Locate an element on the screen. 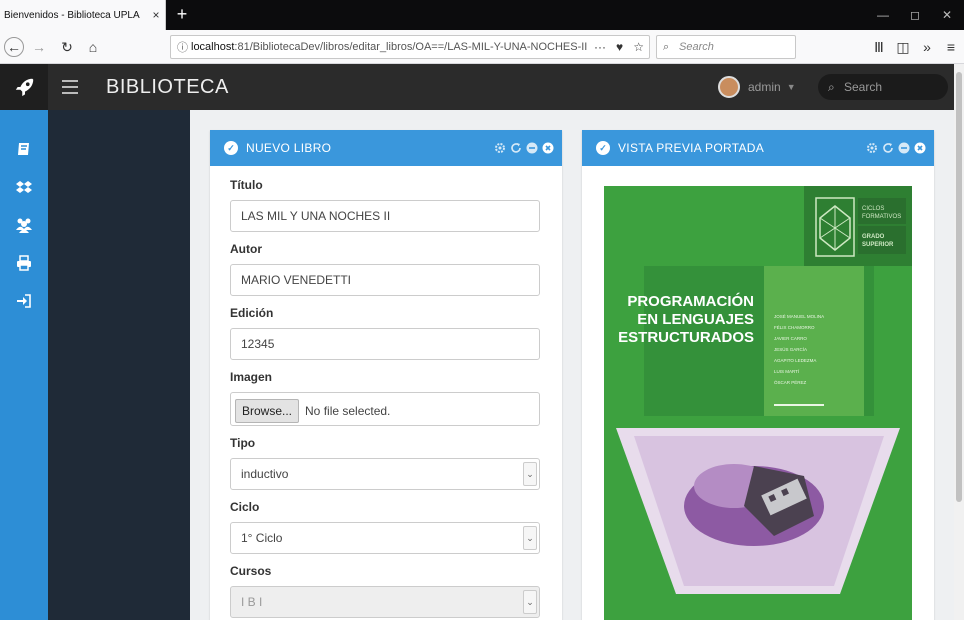  book-icon is located at coordinates (23, 149).